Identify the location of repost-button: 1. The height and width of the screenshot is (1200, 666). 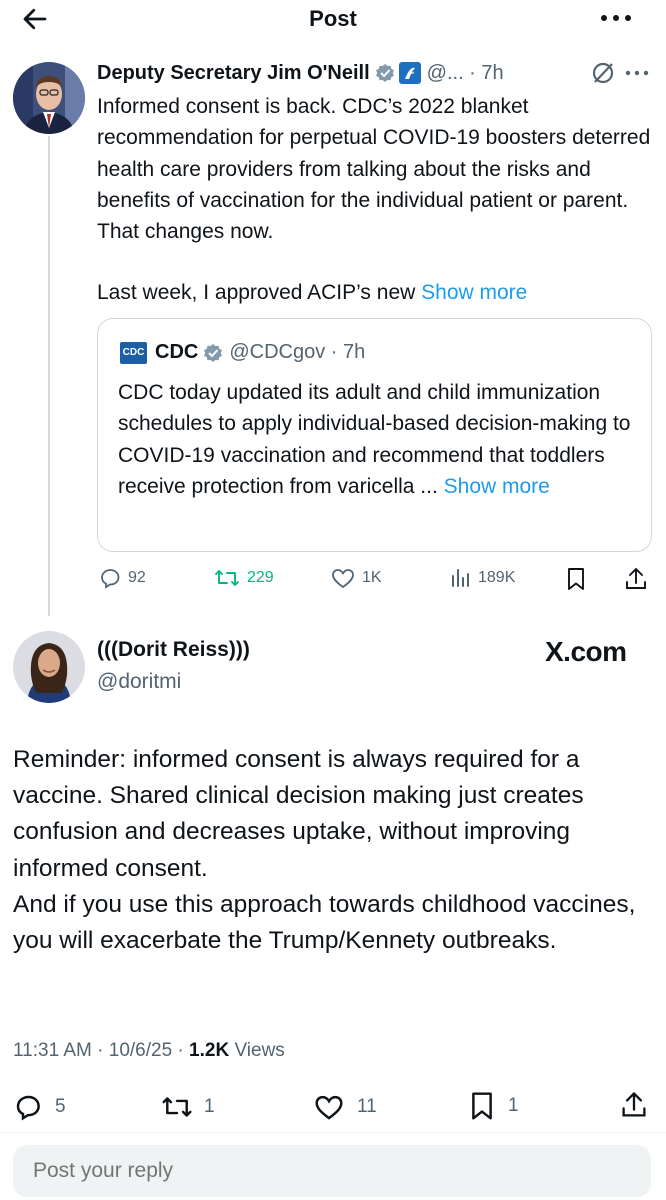
(187, 1107).